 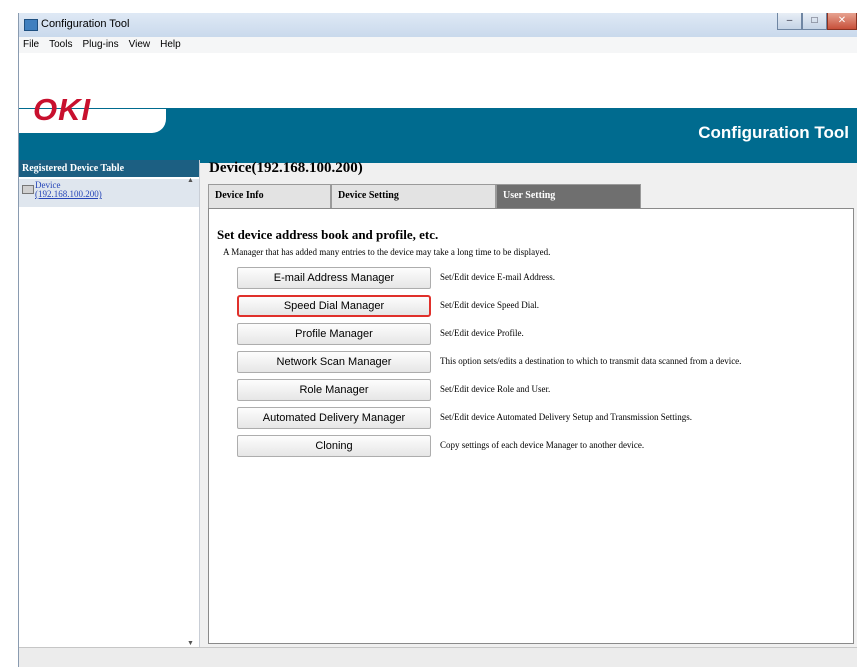 What do you see at coordinates (68, 194) in the screenshot?
I see `device-ip-link: (192.168.100.200)` at bounding box center [68, 194].